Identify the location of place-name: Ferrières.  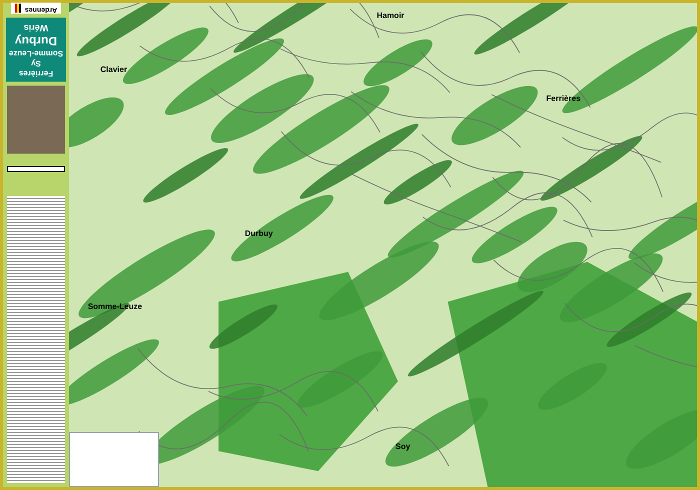
(563, 98).